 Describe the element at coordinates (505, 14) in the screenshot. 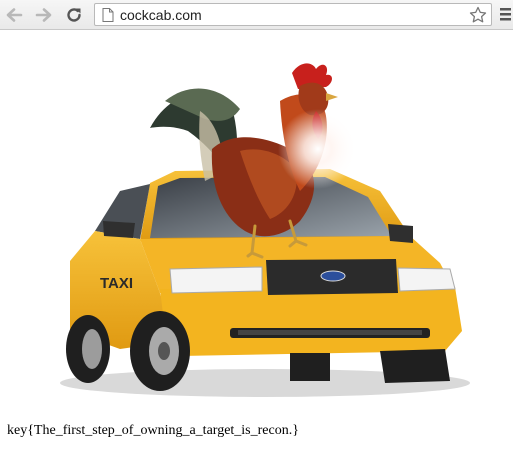

I see `hamburger-menu-icon` at that location.